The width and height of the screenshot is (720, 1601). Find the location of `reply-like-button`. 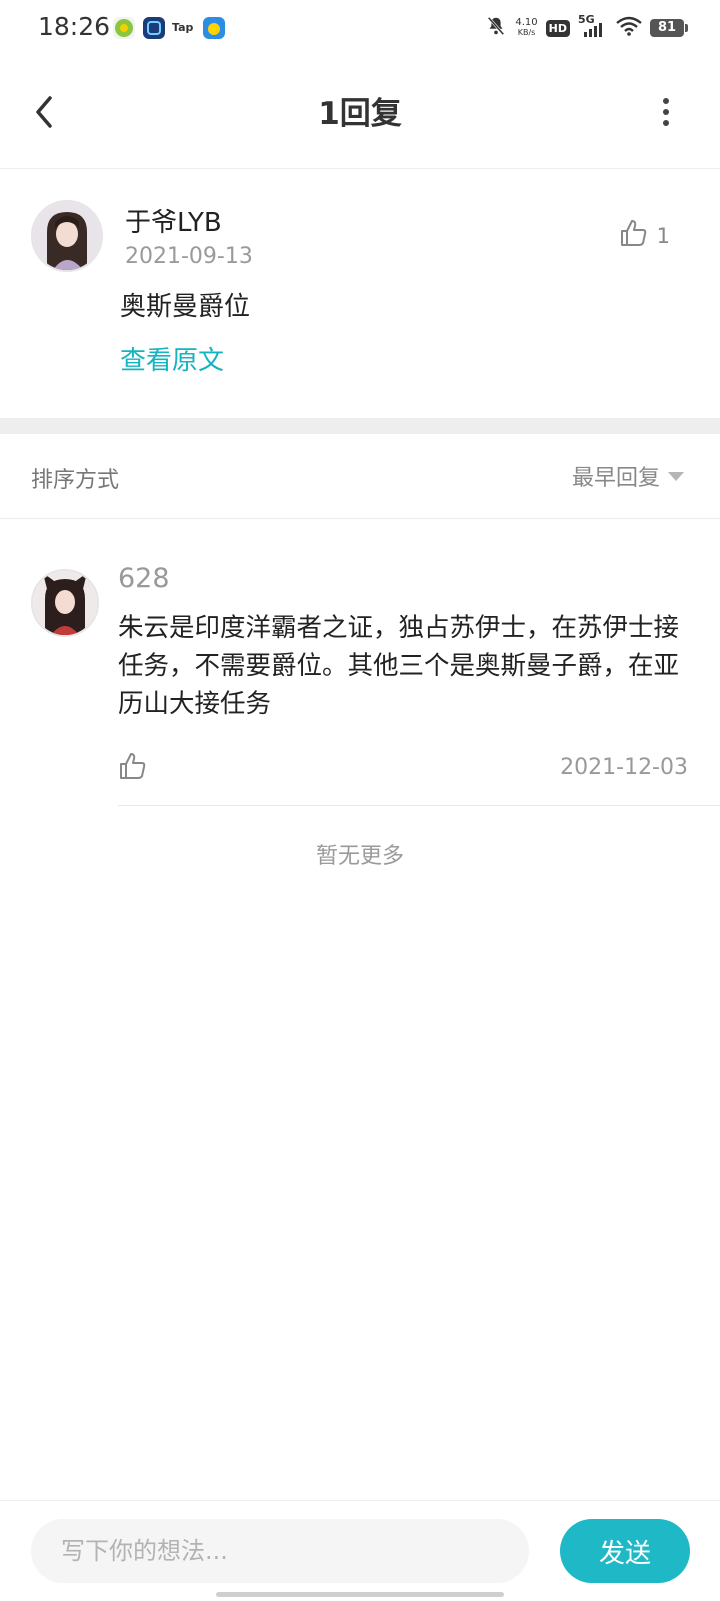

reply-like-button is located at coordinates (133, 766).